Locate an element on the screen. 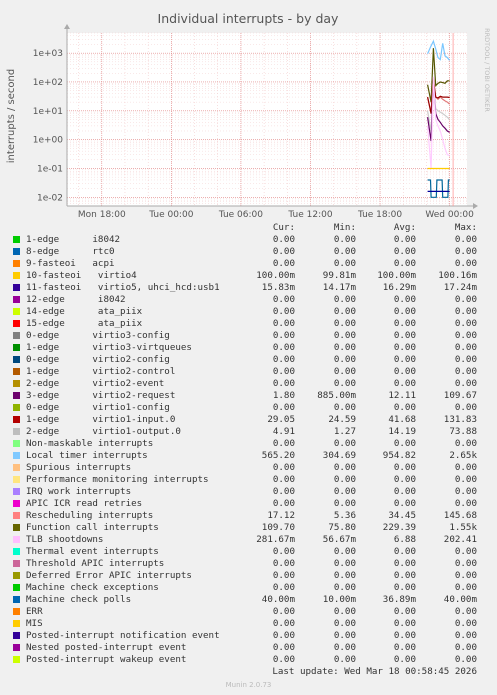 This screenshot has height=695, width=497. legend-max-value: 40.00m is located at coordinates (460, 599).